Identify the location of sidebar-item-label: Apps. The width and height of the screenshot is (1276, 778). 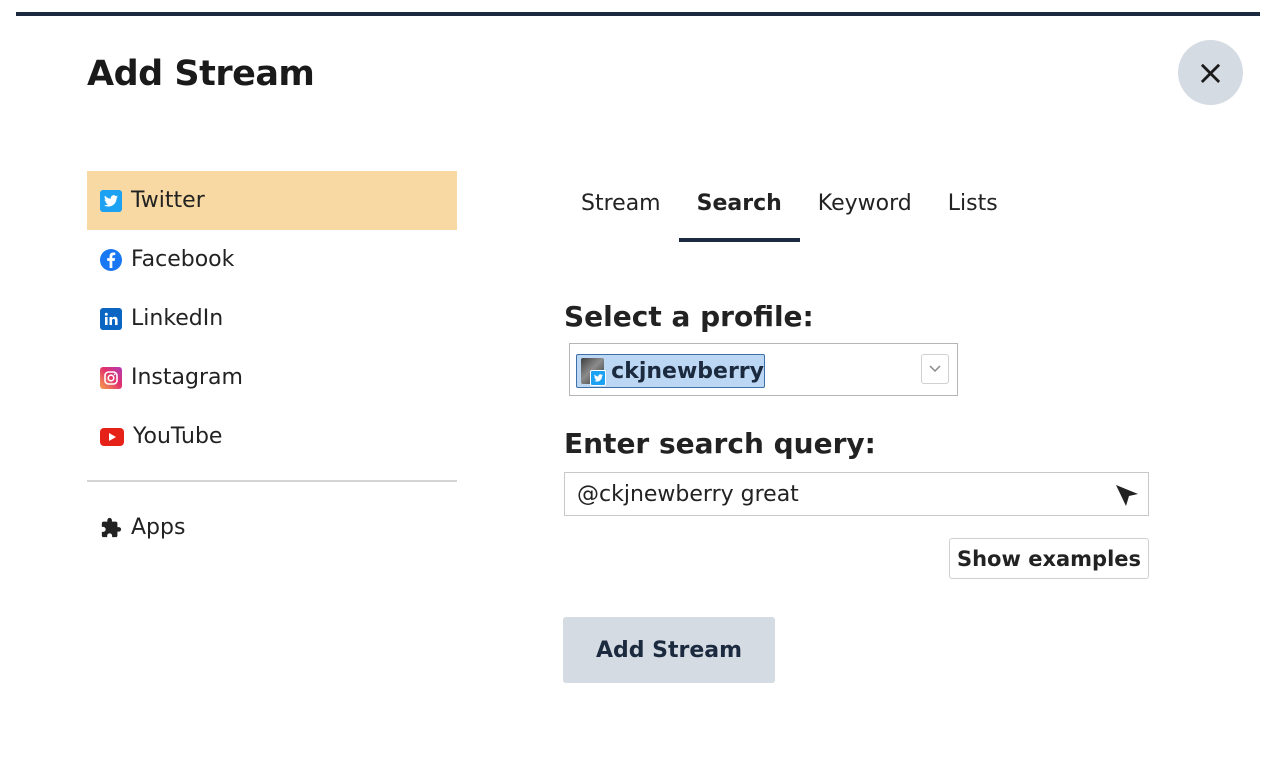
(158, 527).